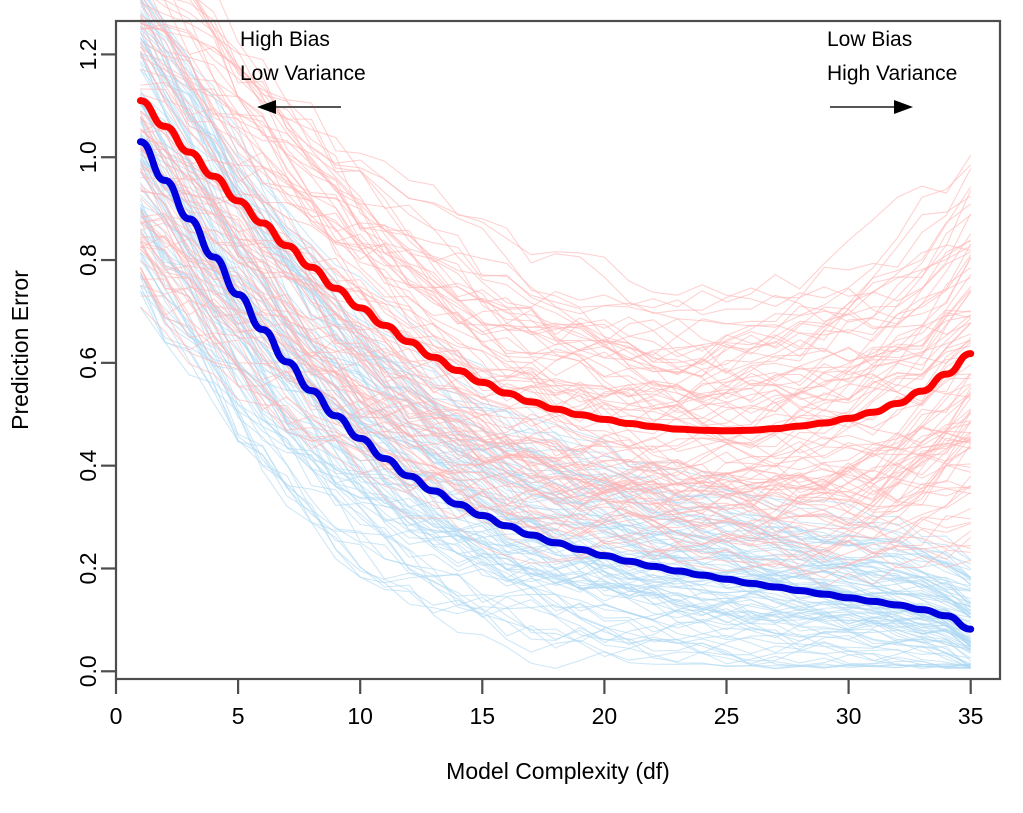 The height and width of the screenshot is (813, 1023). What do you see at coordinates (971, 716) in the screenshot?
I see `x-tick-label: 35` at bounding box center [971, 716].